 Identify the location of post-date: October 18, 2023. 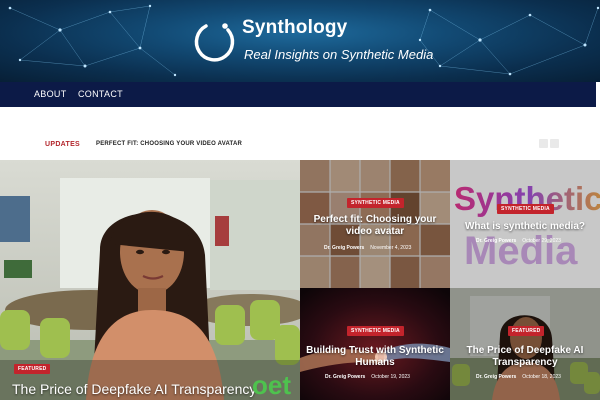
(541, 377).